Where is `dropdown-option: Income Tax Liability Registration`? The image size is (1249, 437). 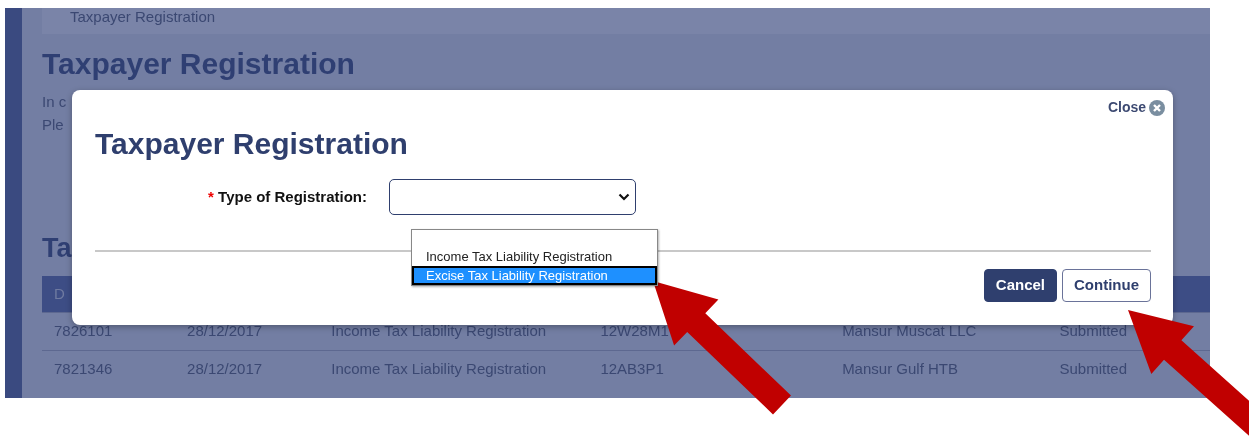 dropdown-option: Income Tax Liability Registration is located at coordinates (534, 256).